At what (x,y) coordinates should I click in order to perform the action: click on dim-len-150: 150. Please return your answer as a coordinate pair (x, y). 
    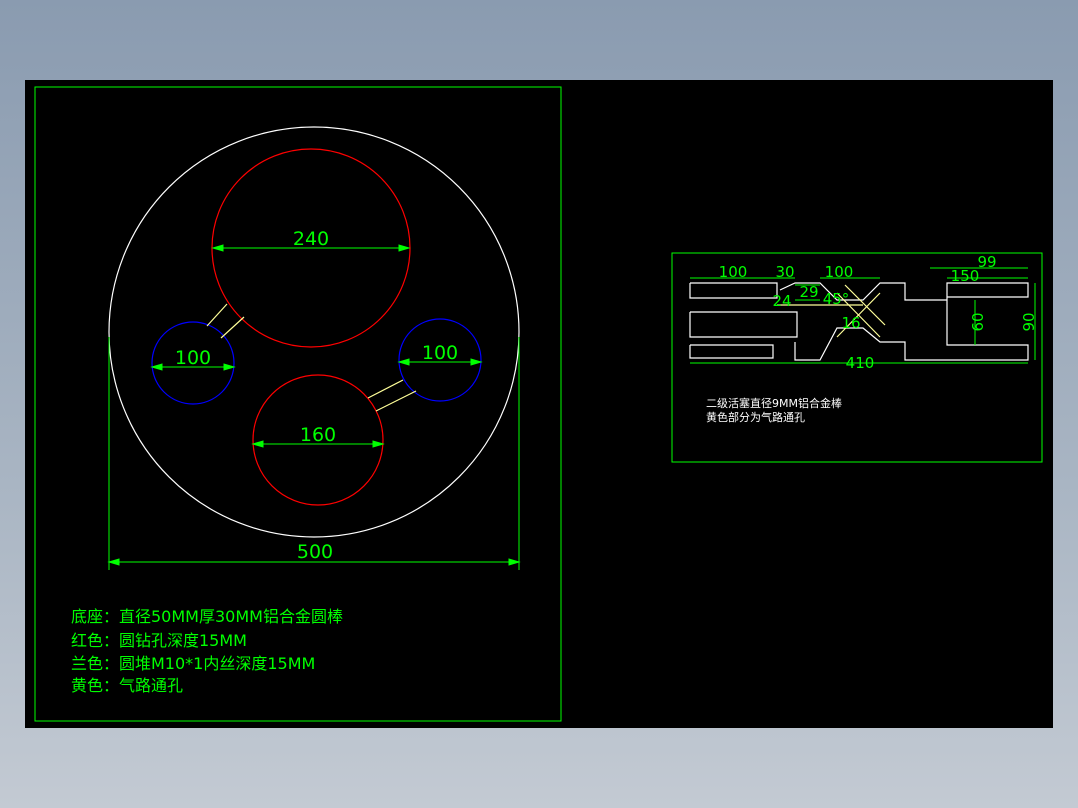
    Looking at the image, I should click on (965, 276).